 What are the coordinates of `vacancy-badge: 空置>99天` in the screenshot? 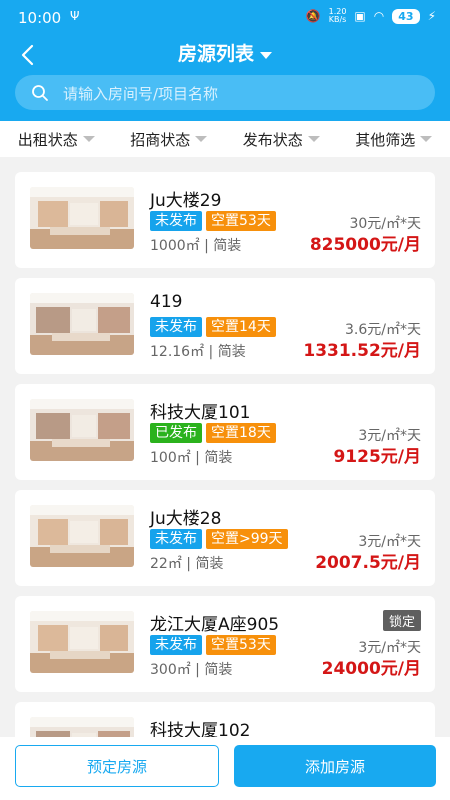 It's located at (247, 539).